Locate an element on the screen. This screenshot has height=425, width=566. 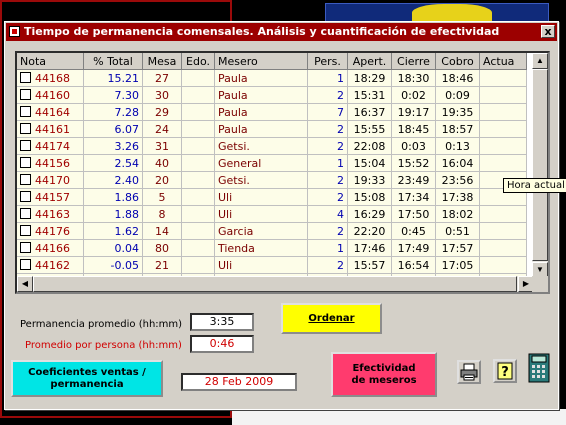
coeficientes-button: Coeficientes ventas / permanencia is located at coordinates (87, 378).